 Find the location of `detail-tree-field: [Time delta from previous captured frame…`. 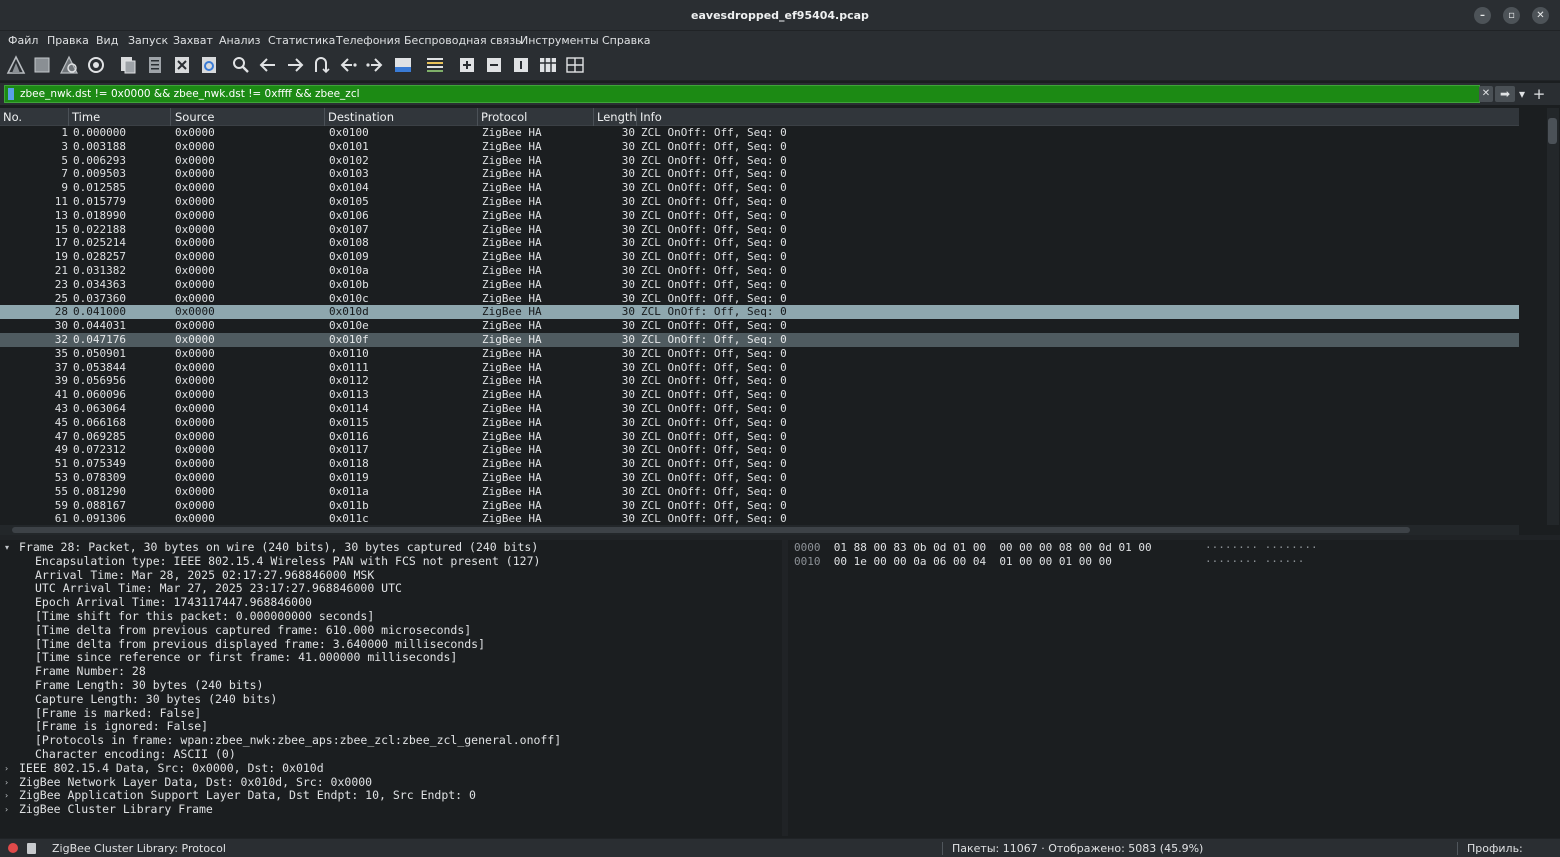

detail-tree-field: [Time delta from previous captured frame… is located at coordinates (253, 630).